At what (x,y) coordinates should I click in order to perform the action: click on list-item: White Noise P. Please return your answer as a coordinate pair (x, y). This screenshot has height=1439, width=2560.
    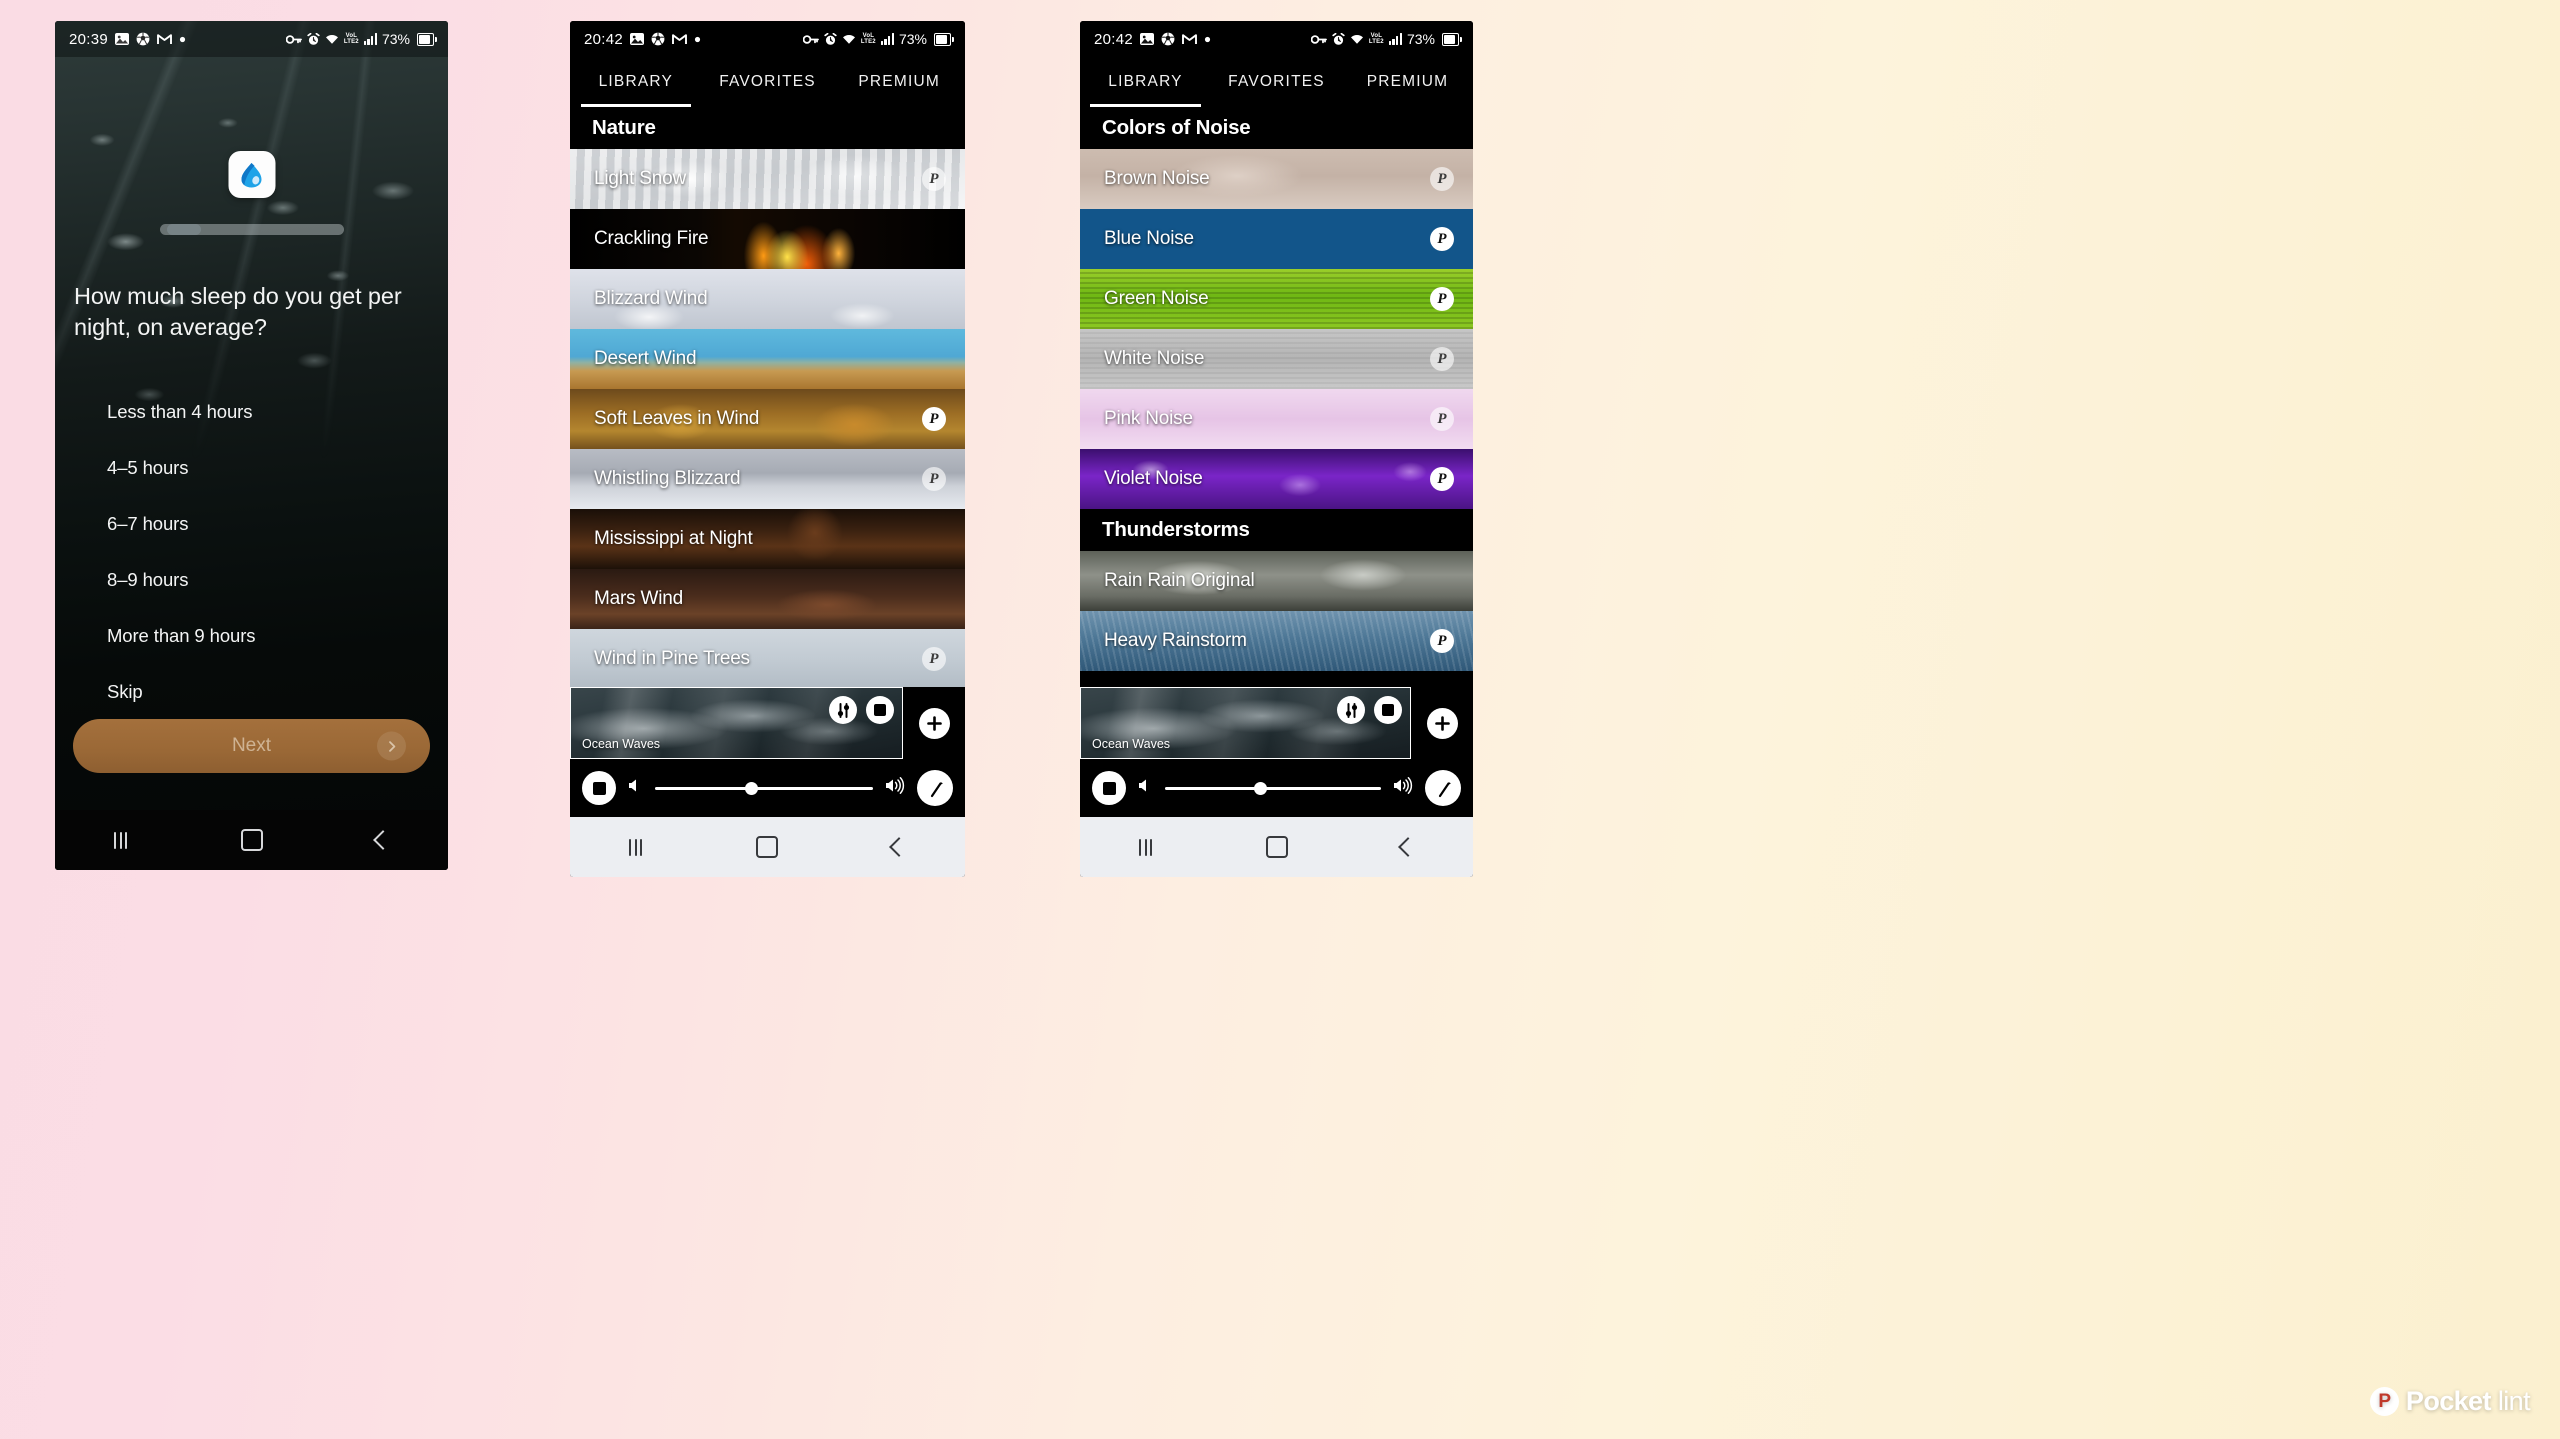
    Looking at the image, I should click on (1276, 359).